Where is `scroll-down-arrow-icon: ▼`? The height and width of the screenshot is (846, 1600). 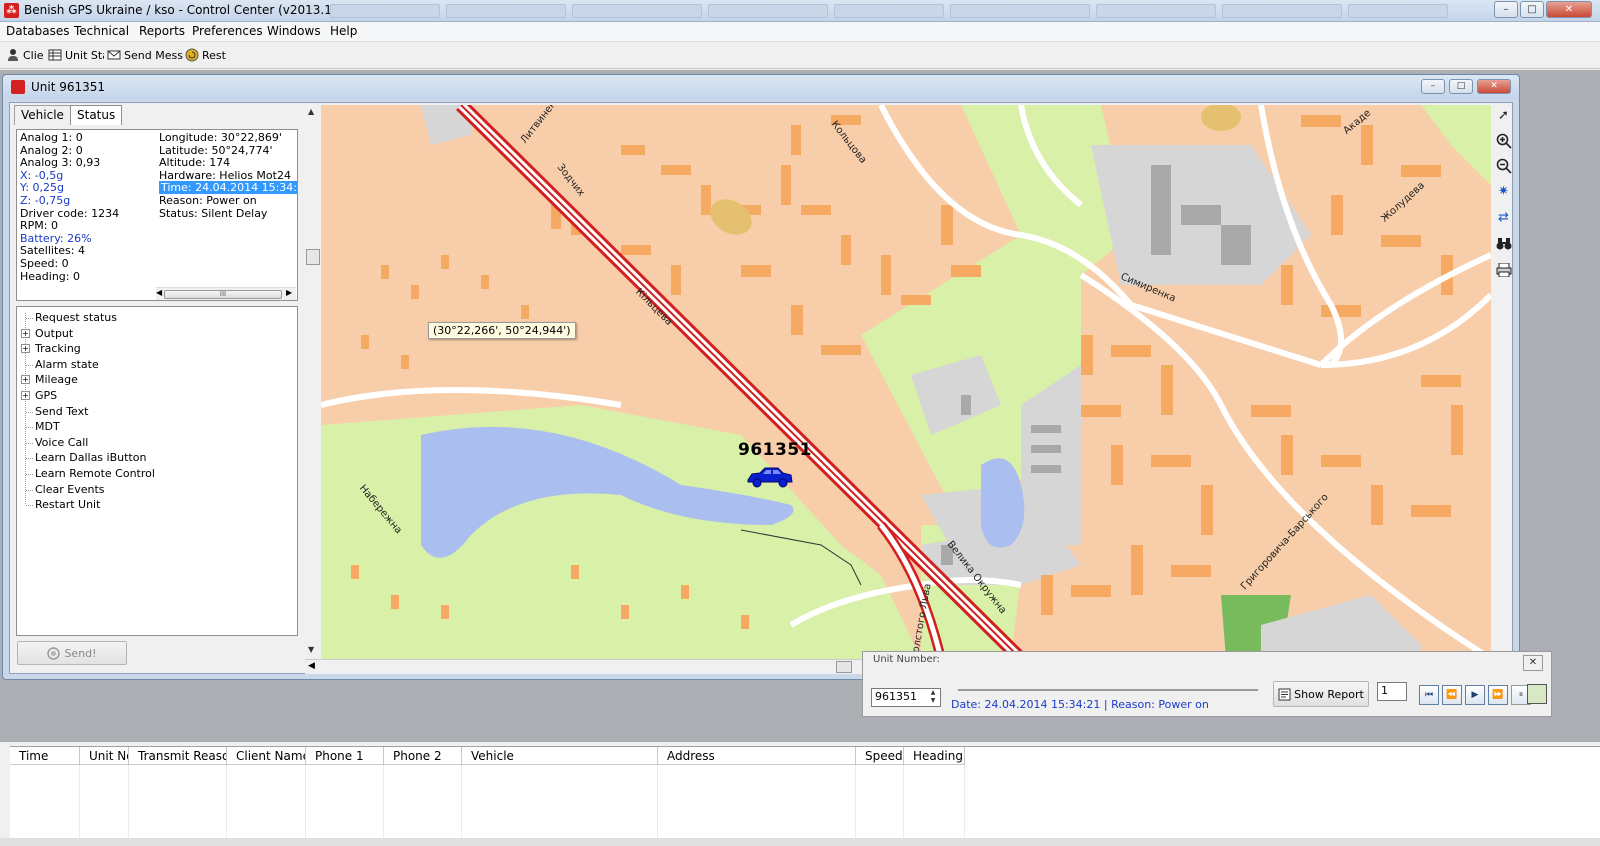 scroll-down-arrow-icon: ▼ is located at coordinates (311, 649).